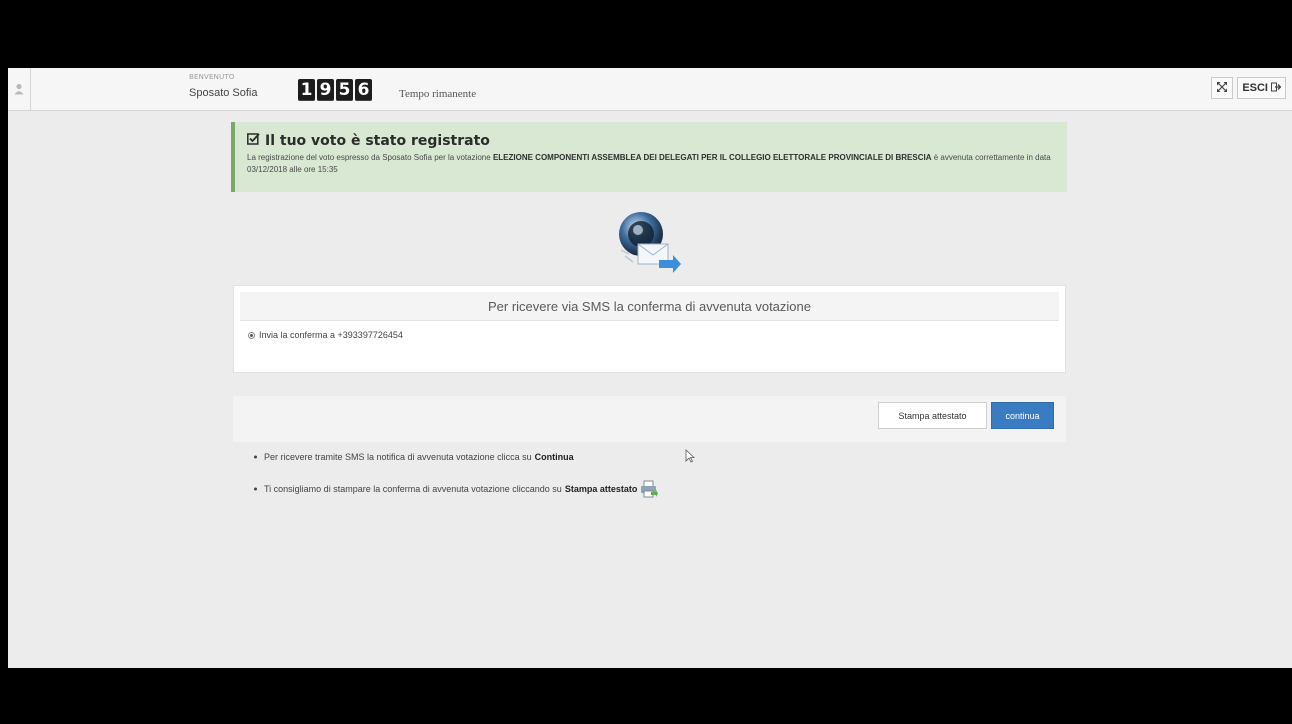 This screenshot has height=724, width=1292. I want to click on instruction-bold: Continua, so click(554, 457).